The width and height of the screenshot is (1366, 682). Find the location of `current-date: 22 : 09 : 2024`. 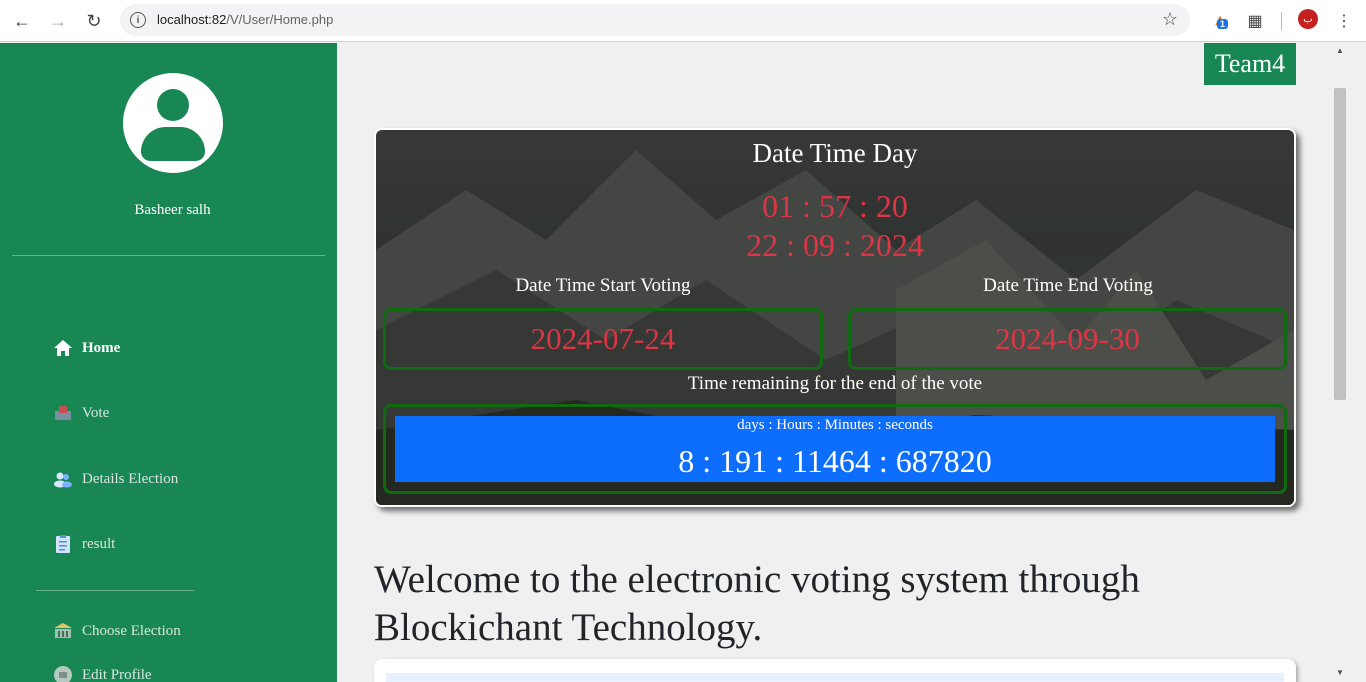

current-date: 22 : 09 : 2024 is located at coordinates (835, 245).